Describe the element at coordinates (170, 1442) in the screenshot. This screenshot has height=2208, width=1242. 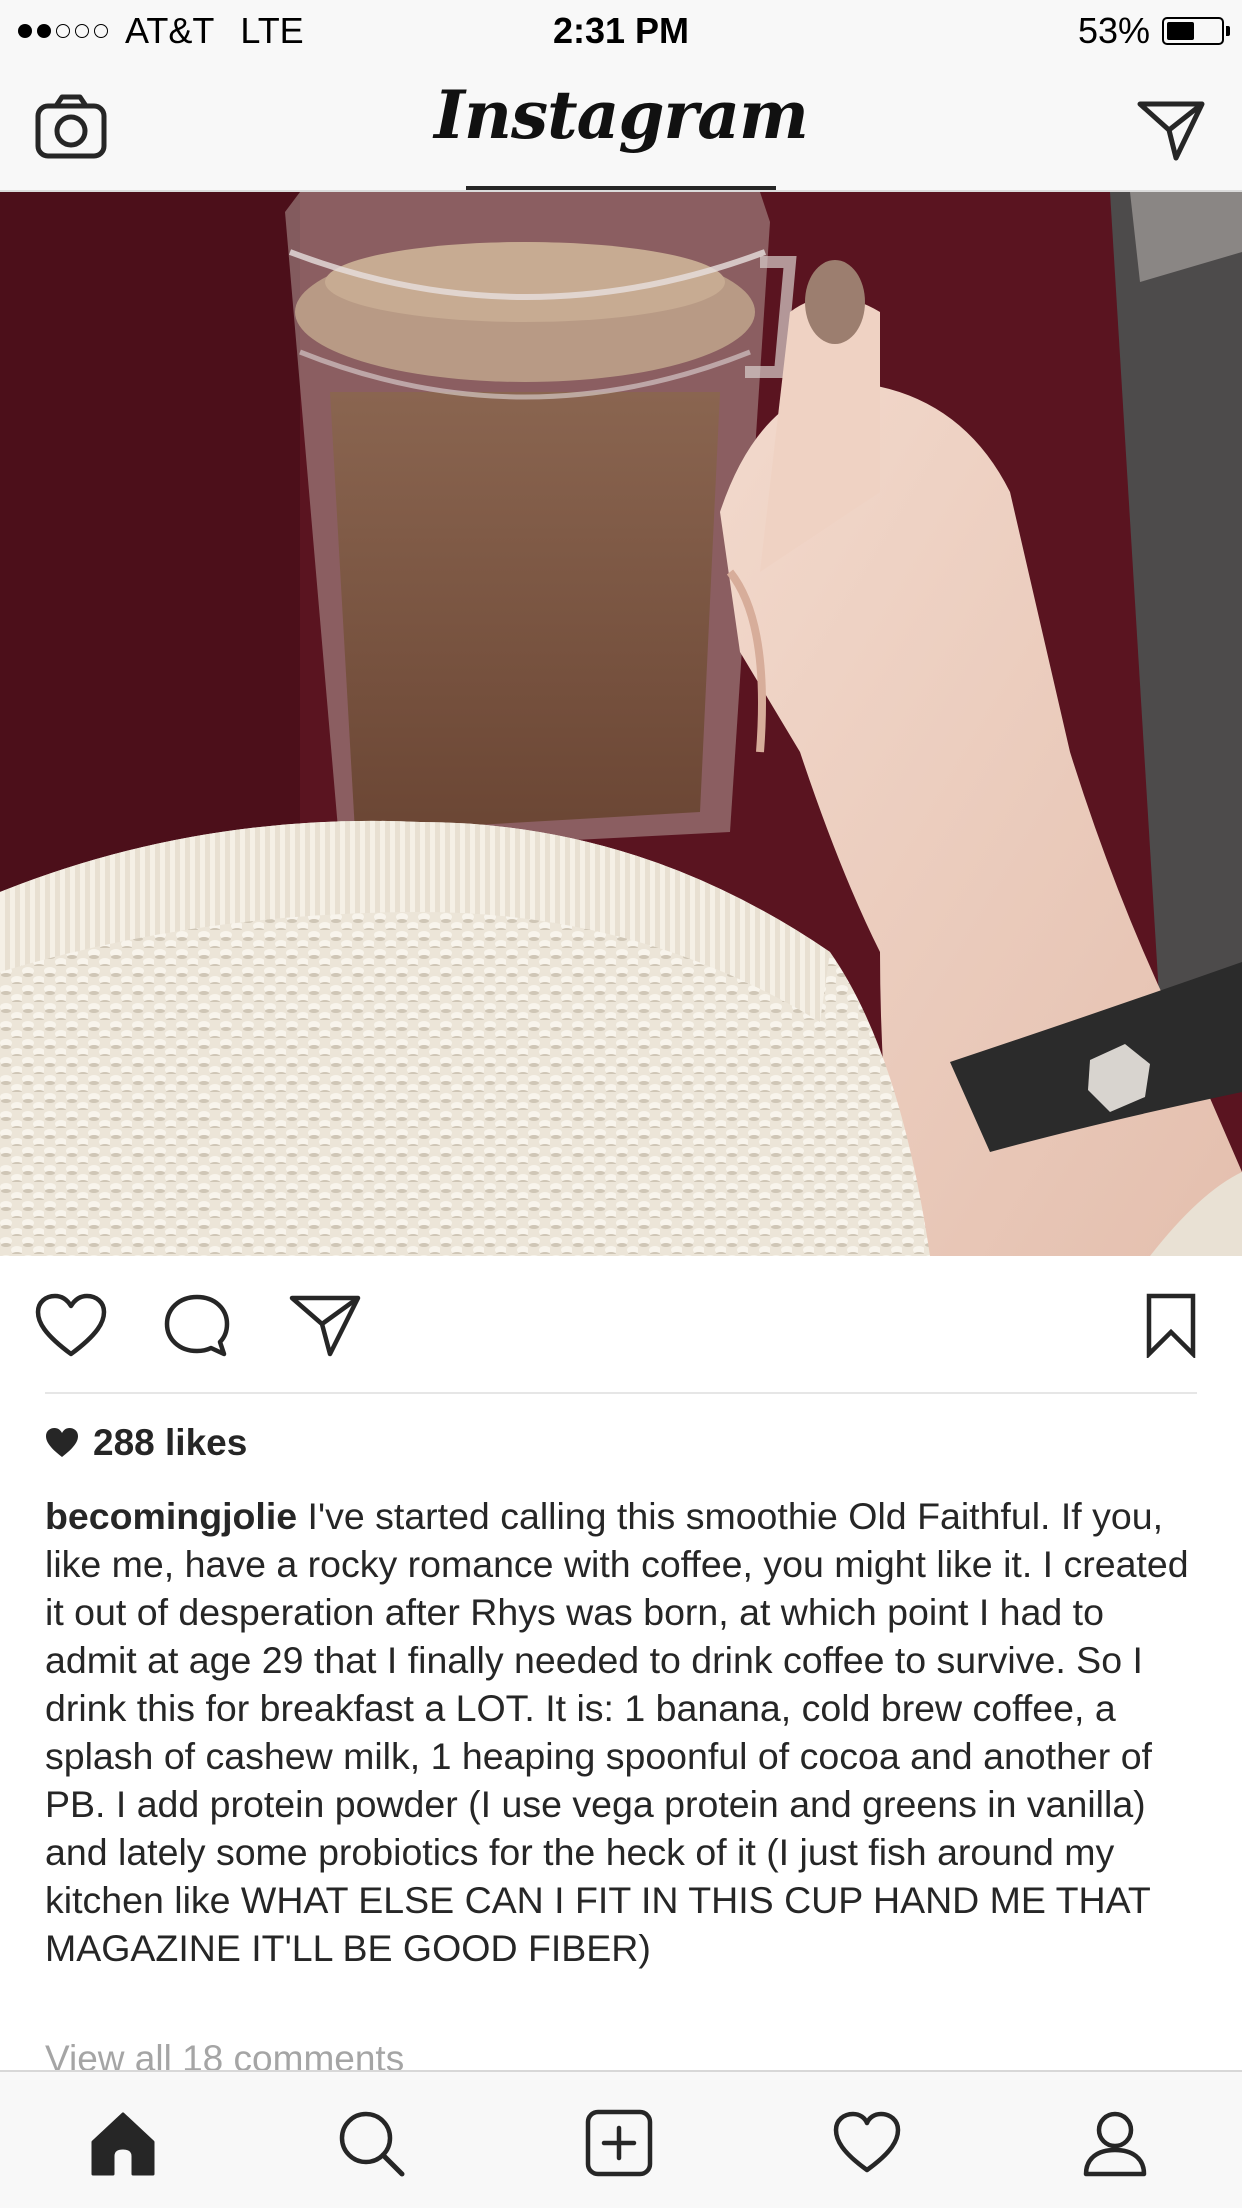
I see `likes-label: 288 likes` at that location.